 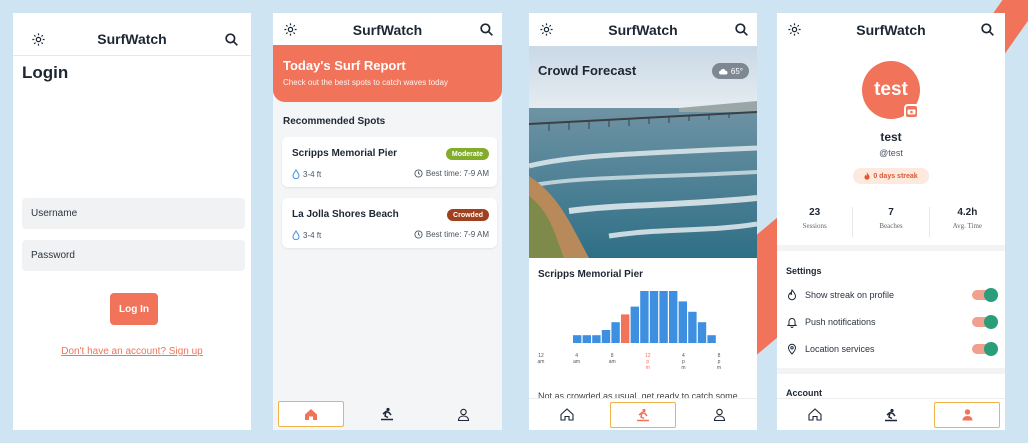 I want to click on spot-name: Scripps Memorial Pier, so click(x=345, y=153).